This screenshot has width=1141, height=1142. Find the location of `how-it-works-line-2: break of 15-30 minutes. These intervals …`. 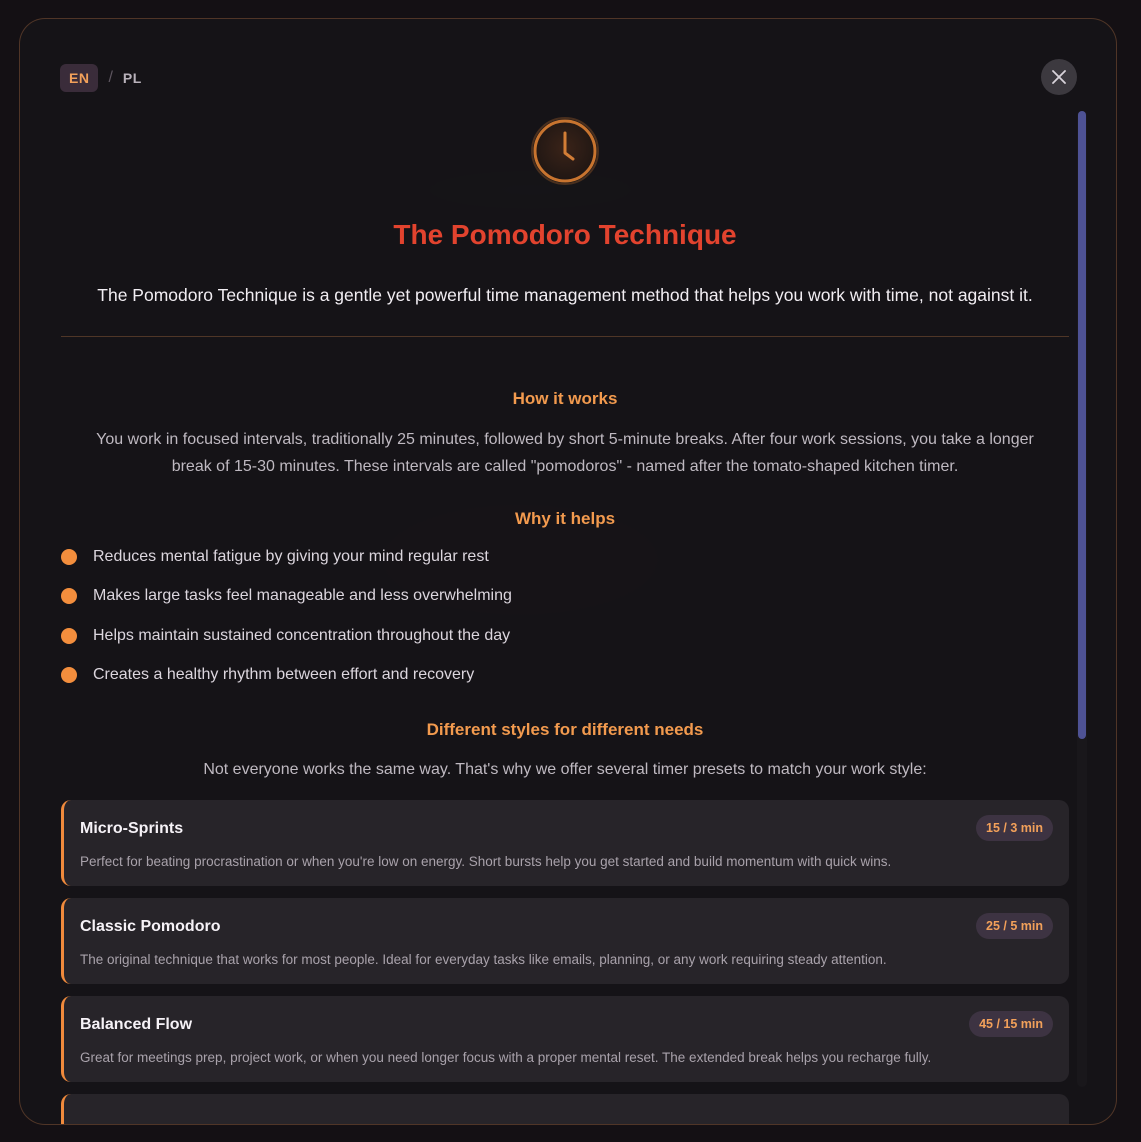

how-it-works-line-2: break of 15-30 minutes. These intervals … is located at coordinates (565, 466).